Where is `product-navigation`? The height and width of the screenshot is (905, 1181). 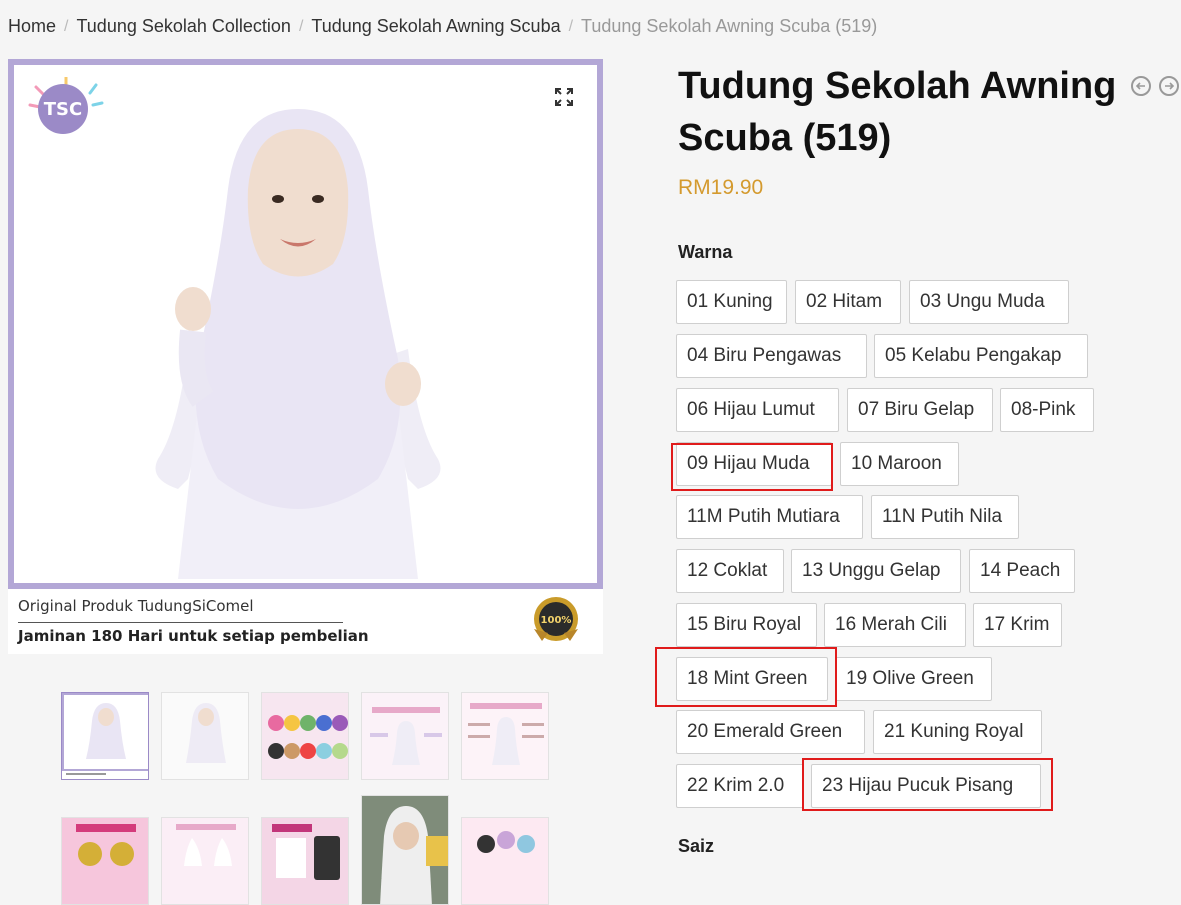 product-navigation is located at coordinates (1155, 86).